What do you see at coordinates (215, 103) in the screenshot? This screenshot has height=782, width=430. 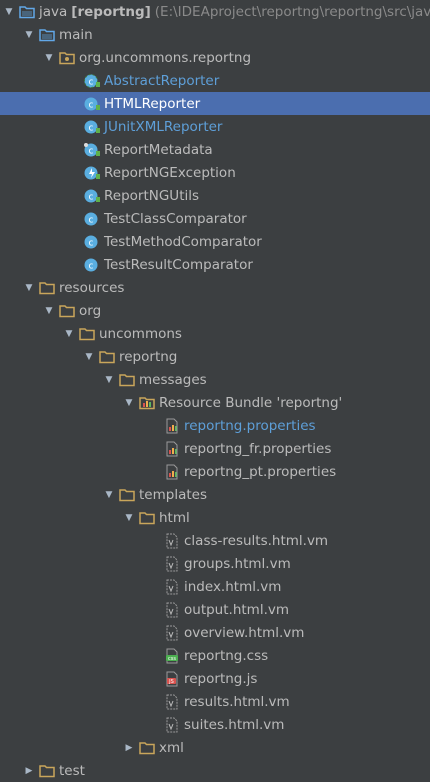 I see `tree-node-HTMLReporter: c HTMLReporter` at bounding box center [215, 103].